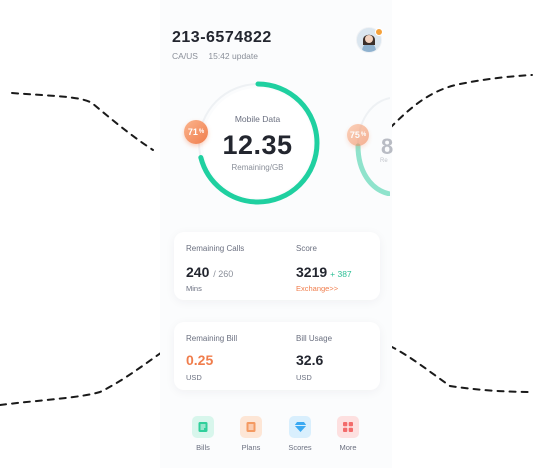 The image size is (534, 468). What do you see at coordinates (196, 132) in the screenshot?
I see `data-percent-badge: 71%` at bounding box center [196, 132].